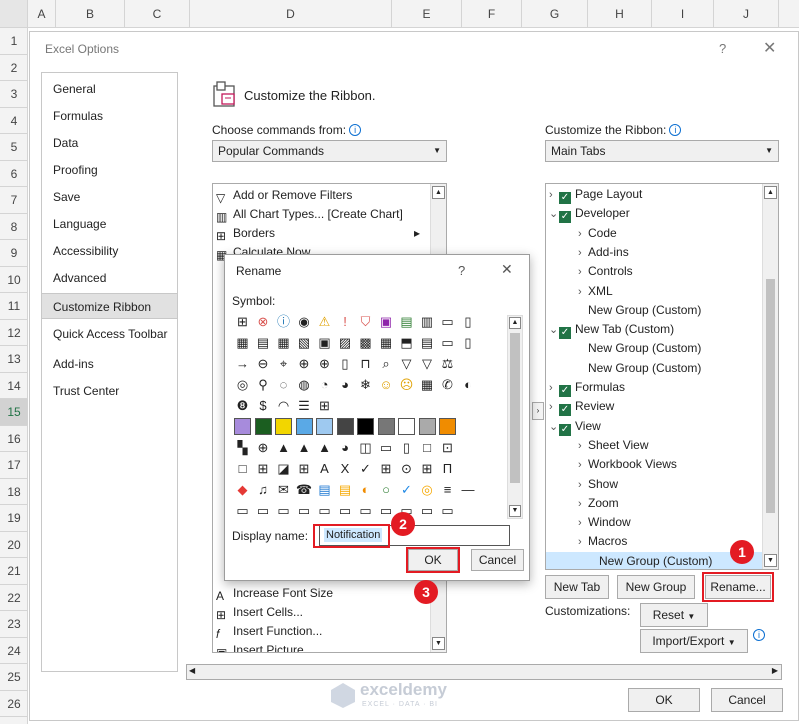 This screenshot has height=724, width=799. I want to click on symbol-option: ⚖, so click(447, 363).